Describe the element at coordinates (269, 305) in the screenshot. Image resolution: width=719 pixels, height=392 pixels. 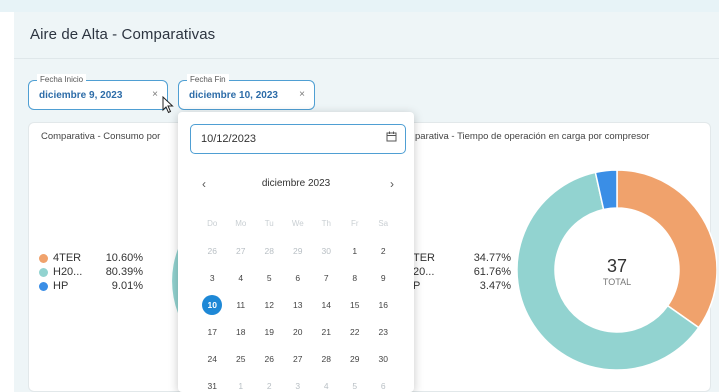
I see `calendar-day: 12` at that location.